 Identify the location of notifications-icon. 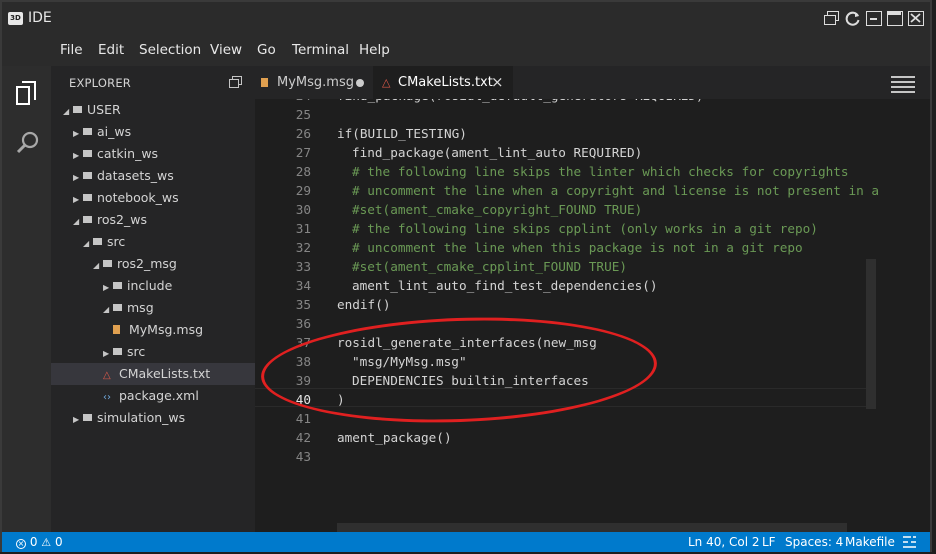
(909, 542).